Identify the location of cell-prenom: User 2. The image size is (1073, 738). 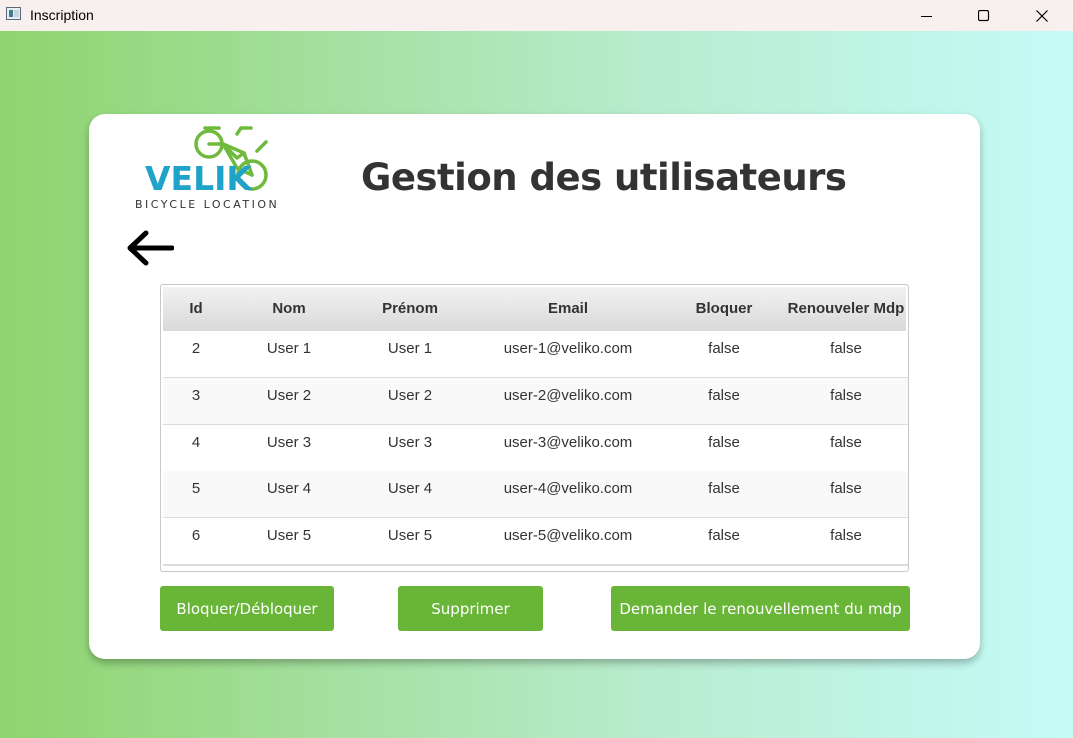
(410, 395).